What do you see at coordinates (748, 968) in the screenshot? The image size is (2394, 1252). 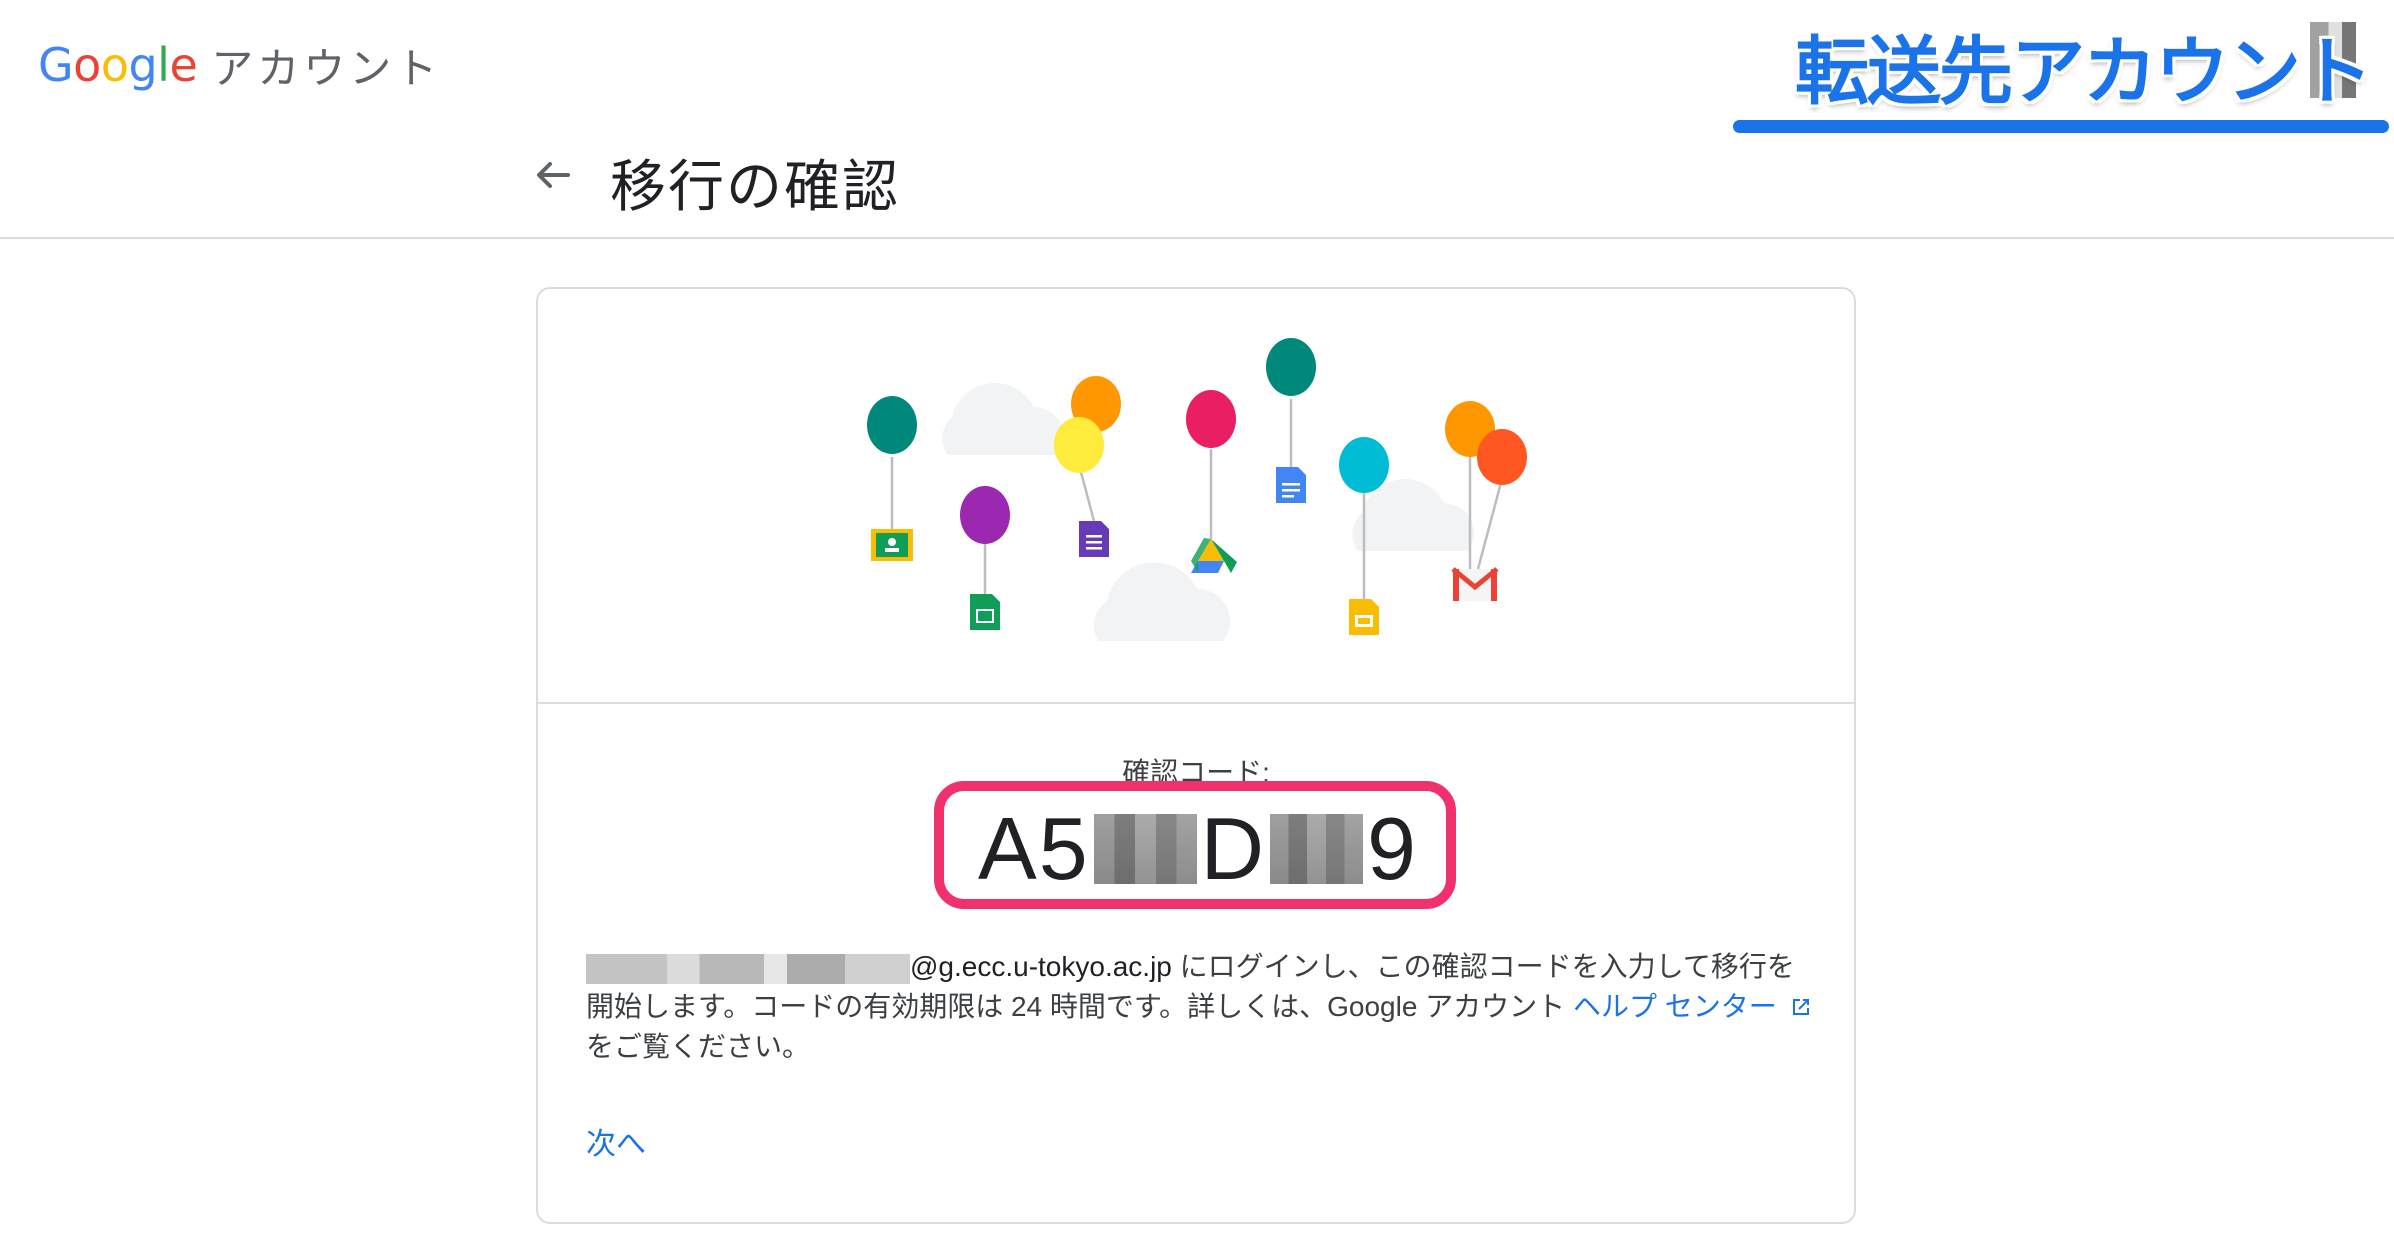 I see `redacted-email` at bounding box center [748, 968].